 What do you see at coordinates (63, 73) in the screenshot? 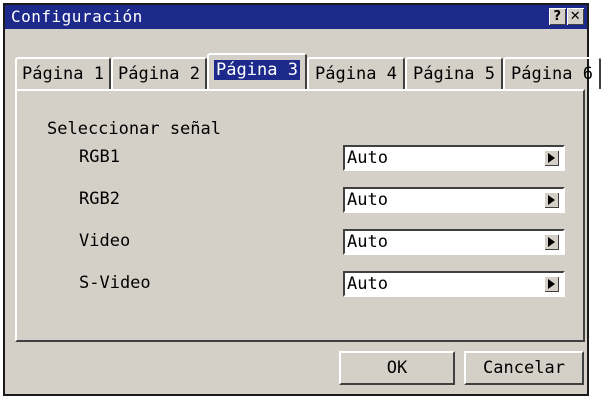
I see `tab-pagina-1: Página 1` at bounding box center [63, 73].